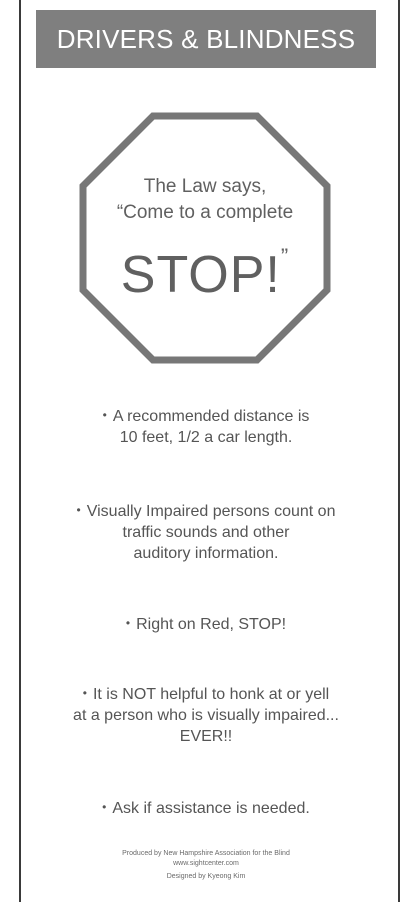 The image size is (411, 902). Describe the element at coordinates (211, 511) in the screenshot. I see `bullet-text: Visually Impaired persons count on` at that location.